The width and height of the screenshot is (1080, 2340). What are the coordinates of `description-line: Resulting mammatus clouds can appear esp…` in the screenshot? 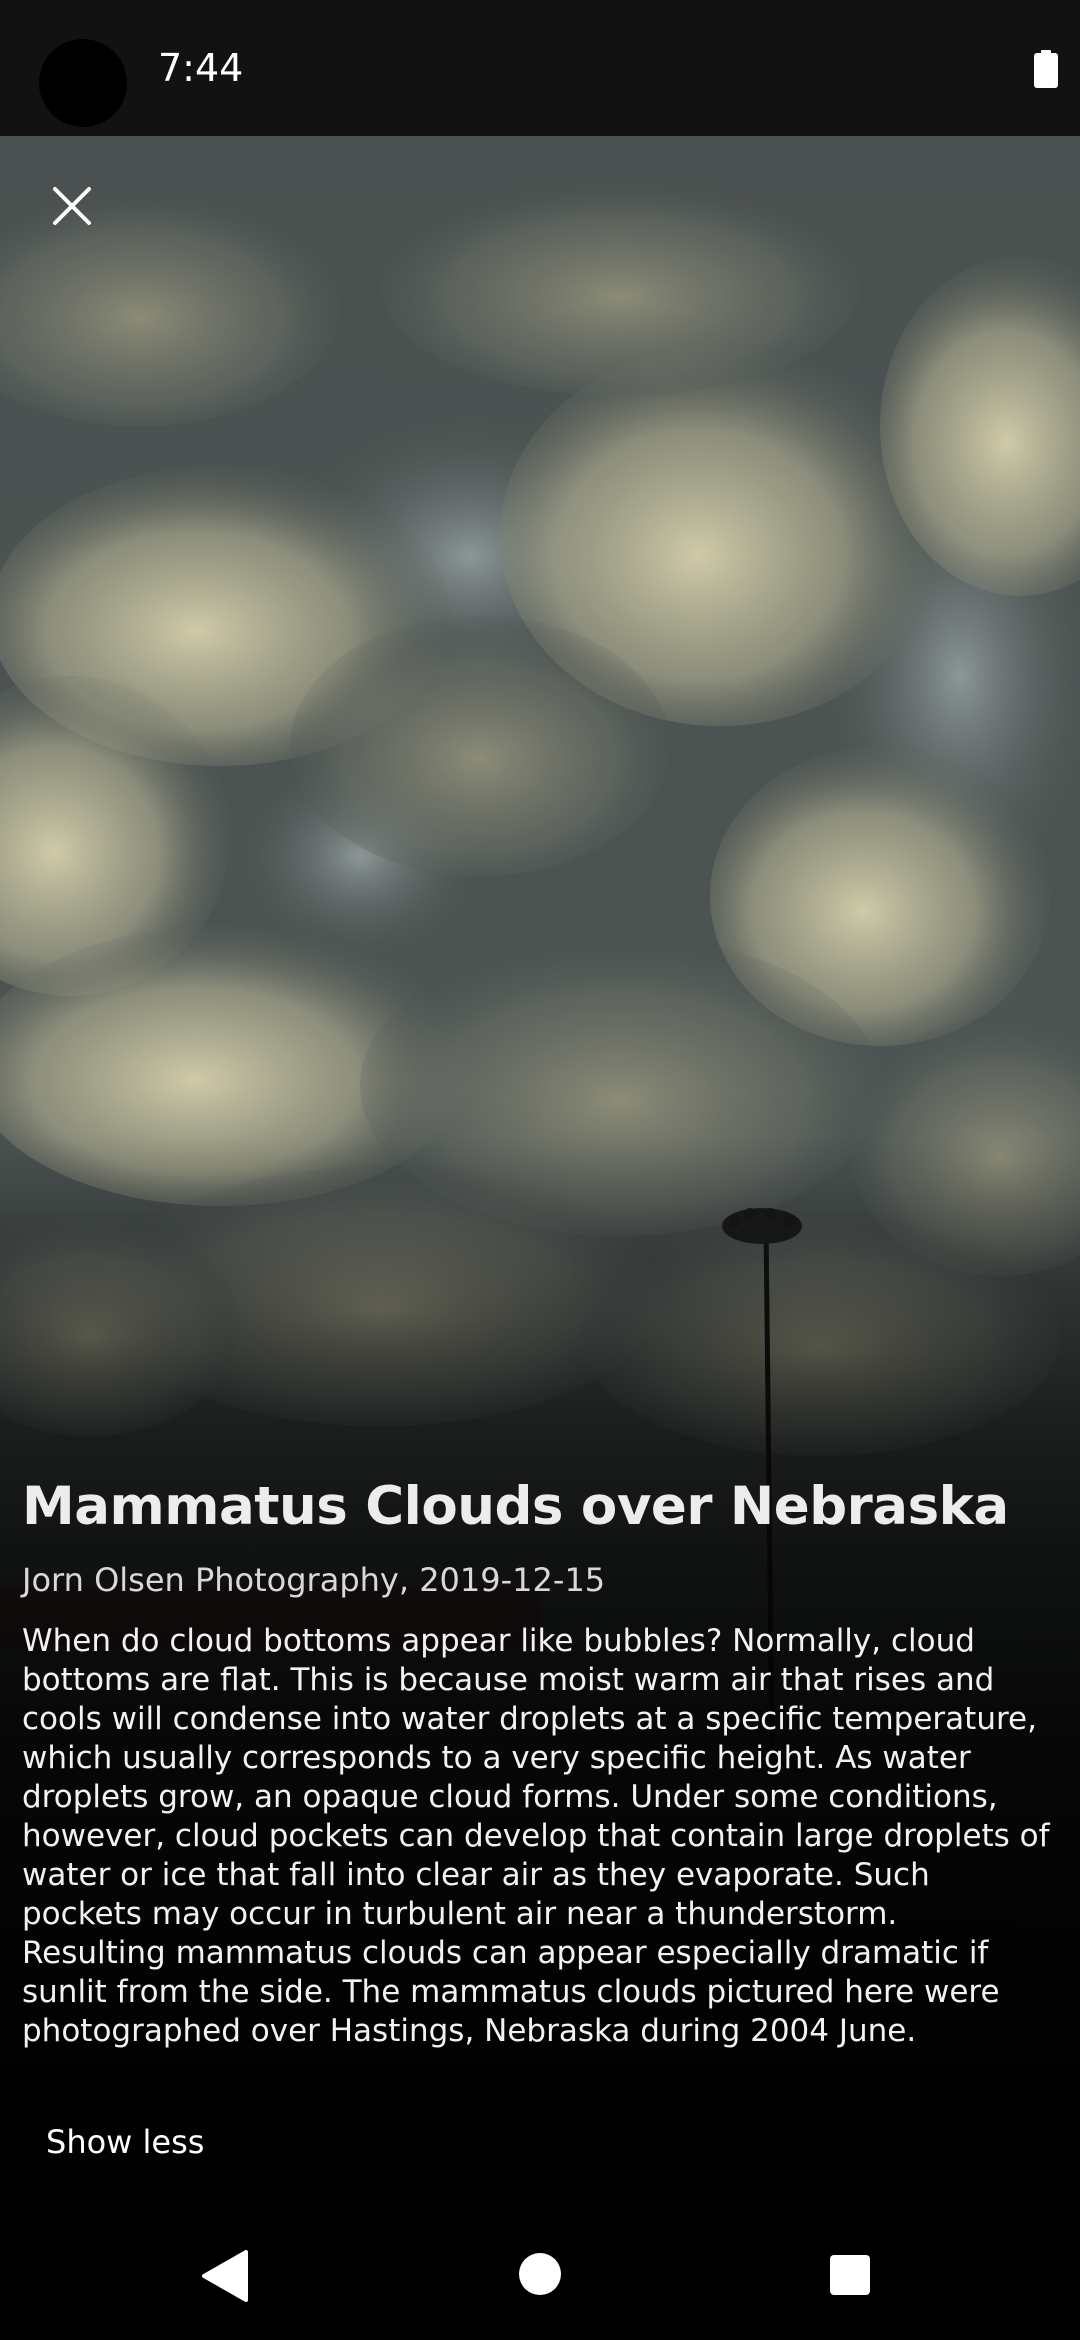 It's located at (505, 1953).